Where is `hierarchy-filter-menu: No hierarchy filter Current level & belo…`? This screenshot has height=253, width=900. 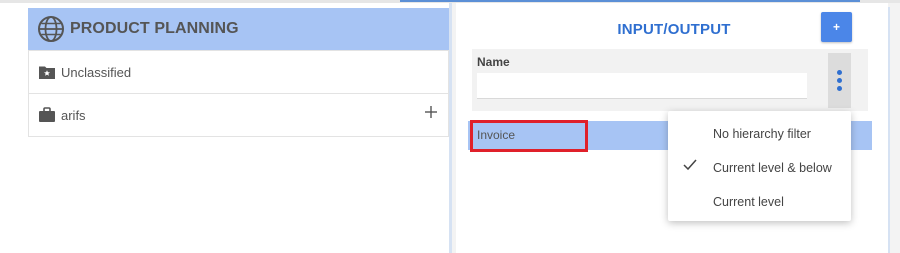
hierarchy-filter-menu: No hierarchy filter Current level & belo… is located at coordinates (759, 166).